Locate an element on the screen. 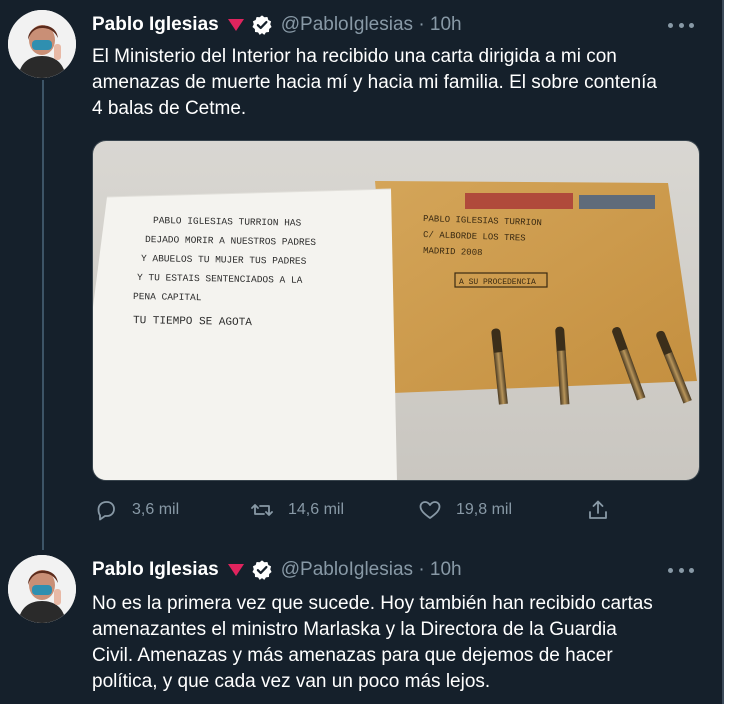 The width and height of the screenshot is (730, 704). like-icon is located at coordinates (430, 510).